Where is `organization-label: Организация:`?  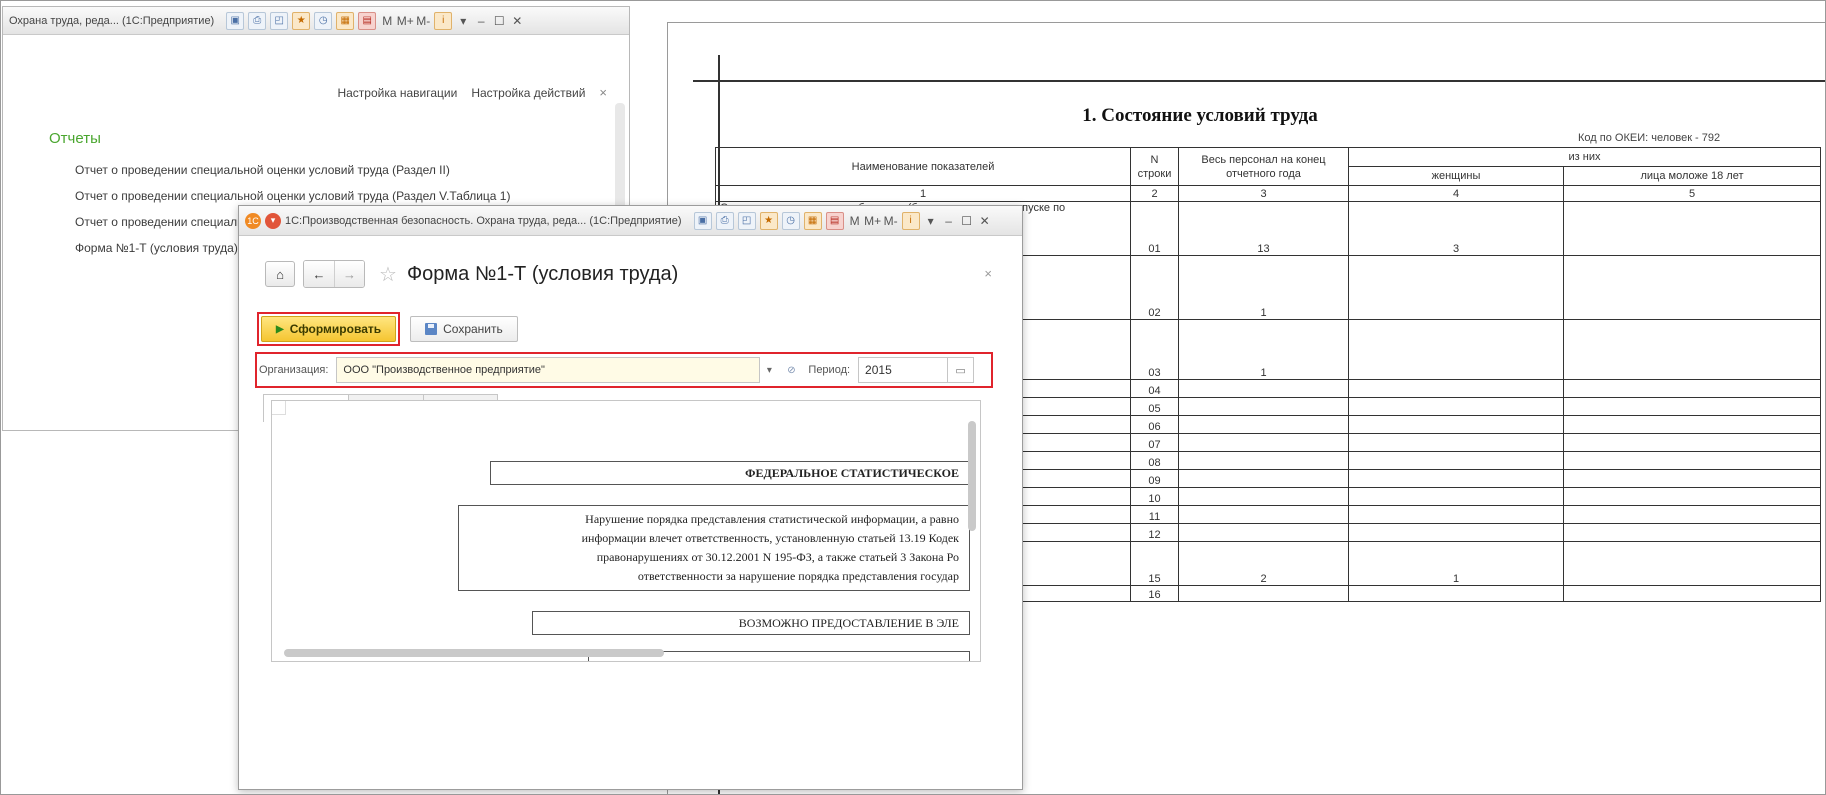
organization-label: Организация: is located at coordinates (294, 370).